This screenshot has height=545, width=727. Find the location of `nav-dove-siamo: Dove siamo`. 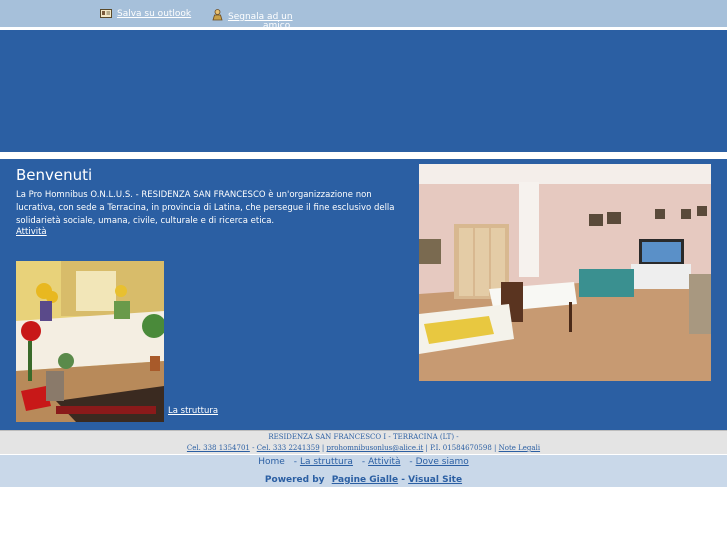

nav-dove-siamo: Dove siamo is located at coordinates (442, 462).